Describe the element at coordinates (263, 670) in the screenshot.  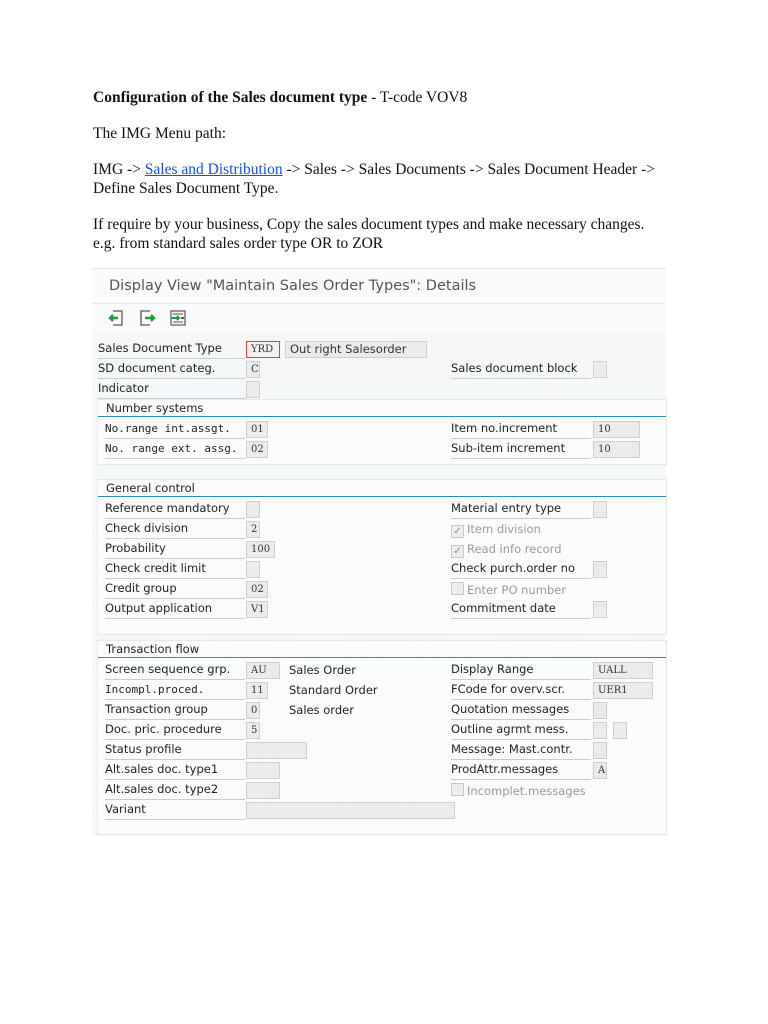
I see `screen-sequence-grp-field: AU` at that location.